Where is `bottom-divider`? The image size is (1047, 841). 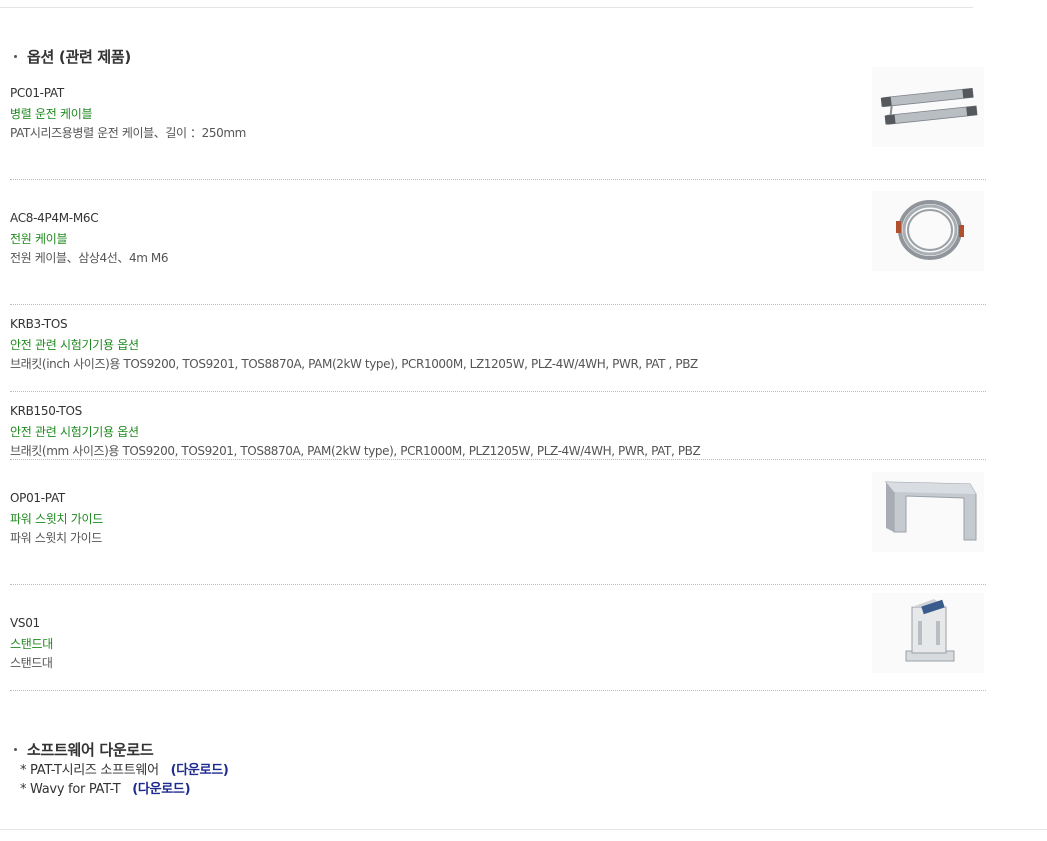
bottom-divider is located at coordinates (523, 829).